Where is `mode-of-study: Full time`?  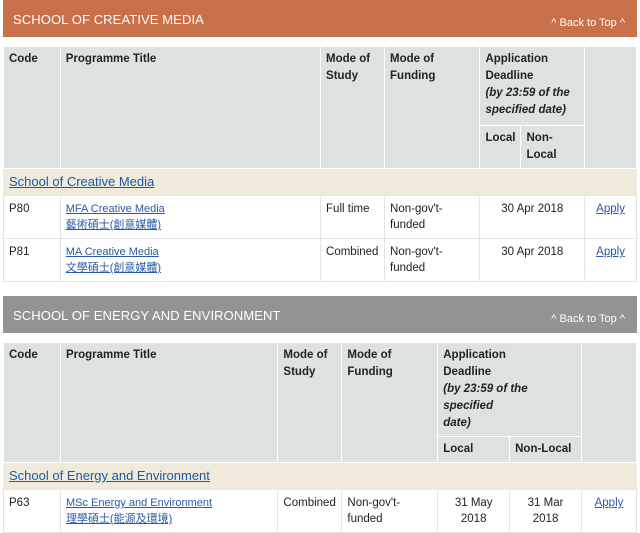
mode-of-study: Full time is located at coordinates (353, 217).